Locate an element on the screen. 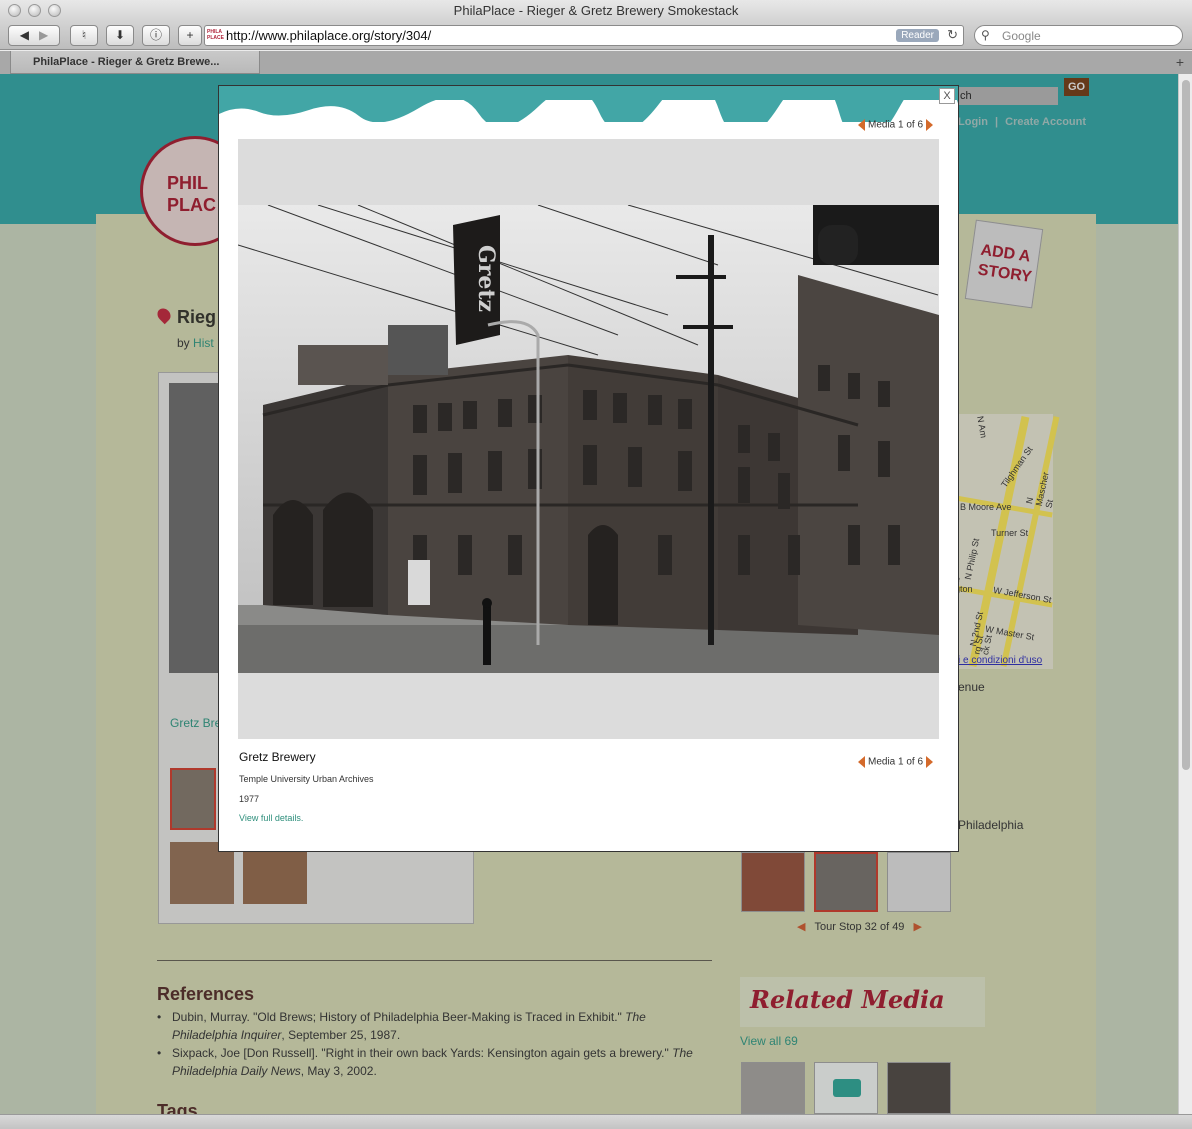 This screenshot has height=1129, width=1192. torn-paper-edge is located at coordinates (588, 113).